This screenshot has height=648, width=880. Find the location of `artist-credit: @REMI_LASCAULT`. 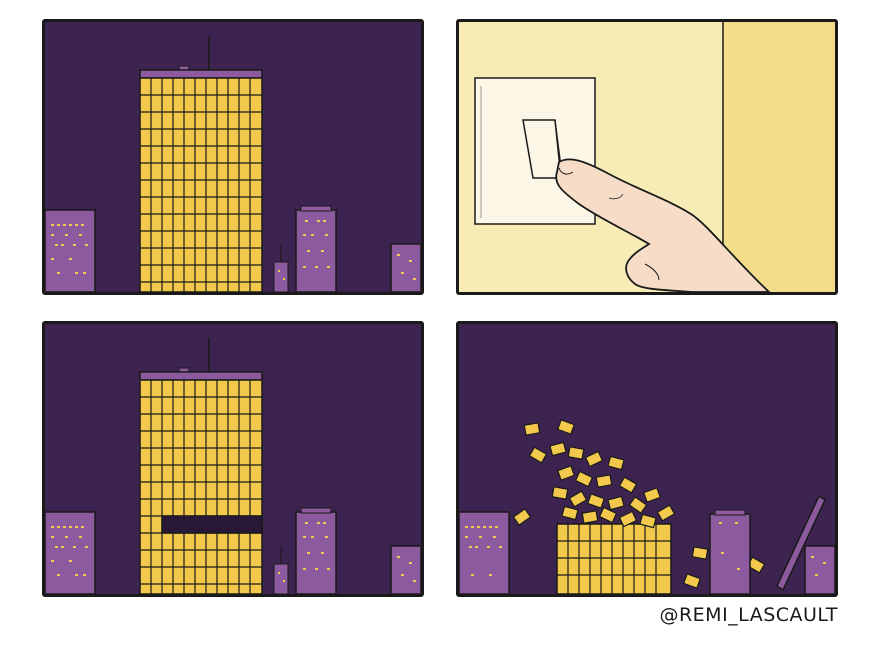

artist-credit: @REMI_LASCAULT is located at coordinates (748, 615).